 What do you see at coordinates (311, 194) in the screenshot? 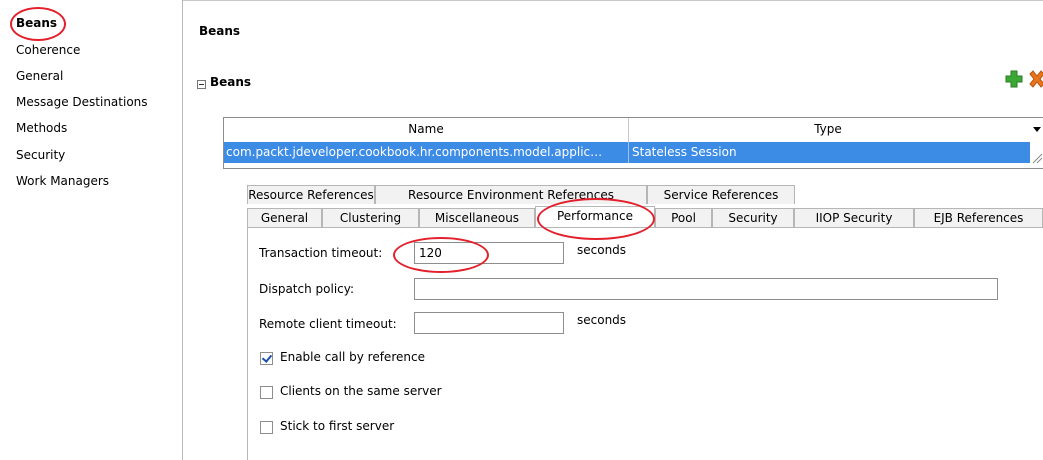
I see `tab-resource-references: Resource References` at bounding box center [311, 194].